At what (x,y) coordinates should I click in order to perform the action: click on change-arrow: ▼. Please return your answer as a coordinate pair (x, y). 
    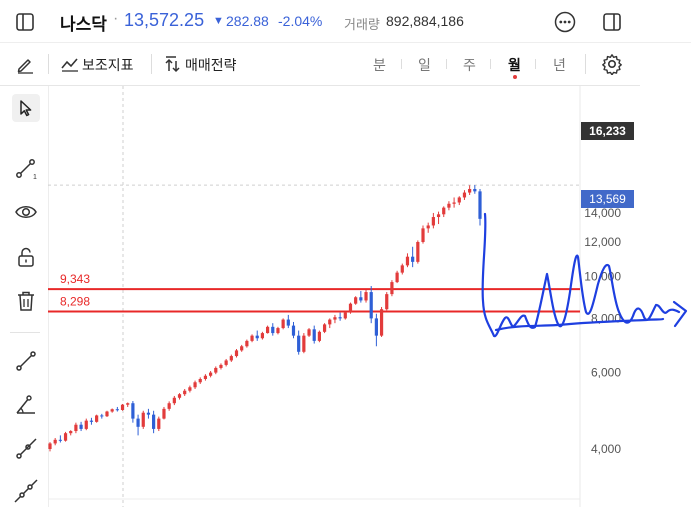
    Looking at the image, I should click on (218, 21).